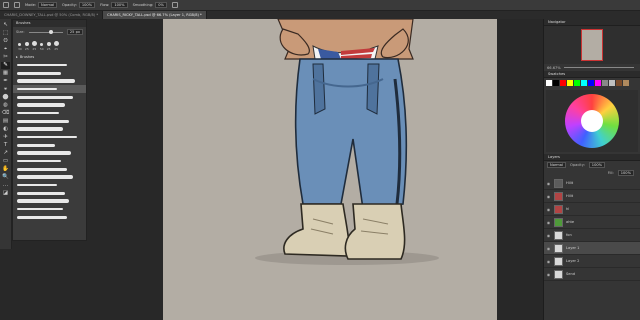 The height and width of the screenshot is (320, 640). I want to click on zoom-slider, so click(598, 67).